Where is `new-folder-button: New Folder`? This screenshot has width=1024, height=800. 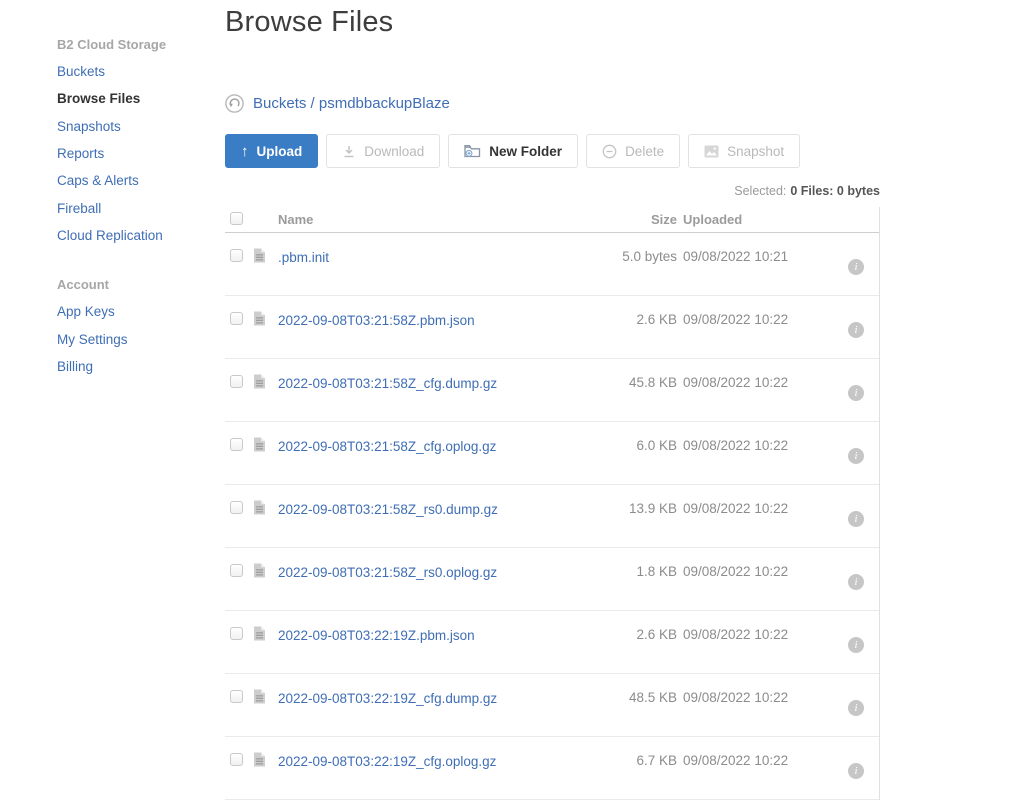
new-folder-button: New Folder is located at coordinates (513, 151).